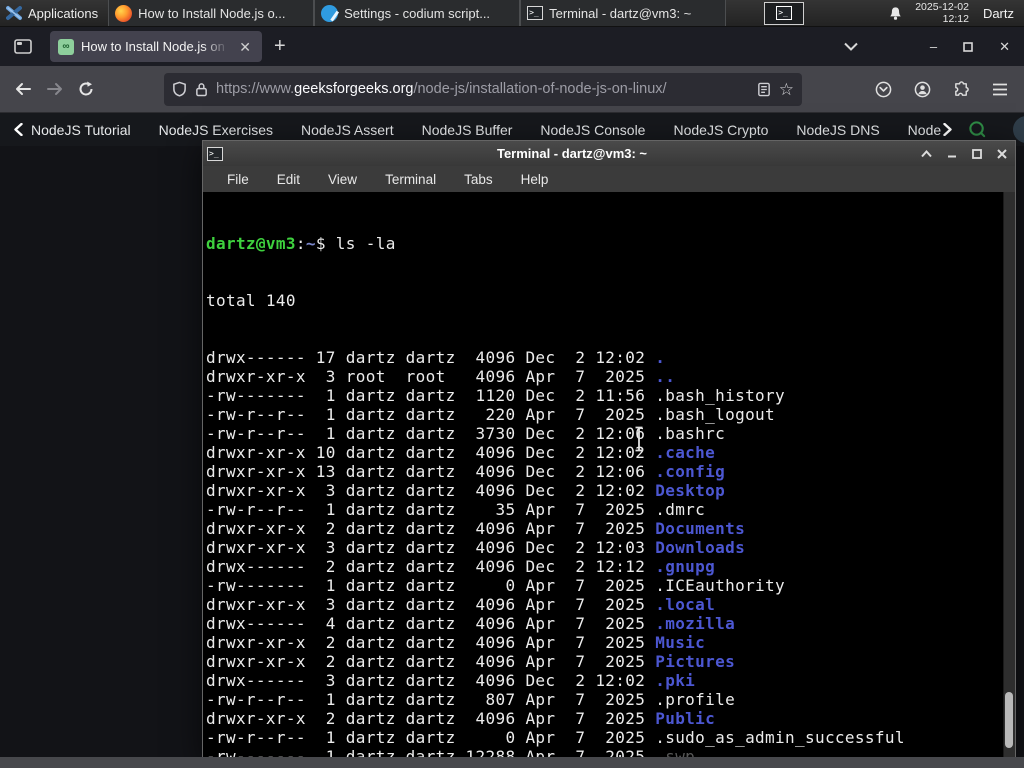  I want to click on terminal-menu-help: Help, so click(535, 179).